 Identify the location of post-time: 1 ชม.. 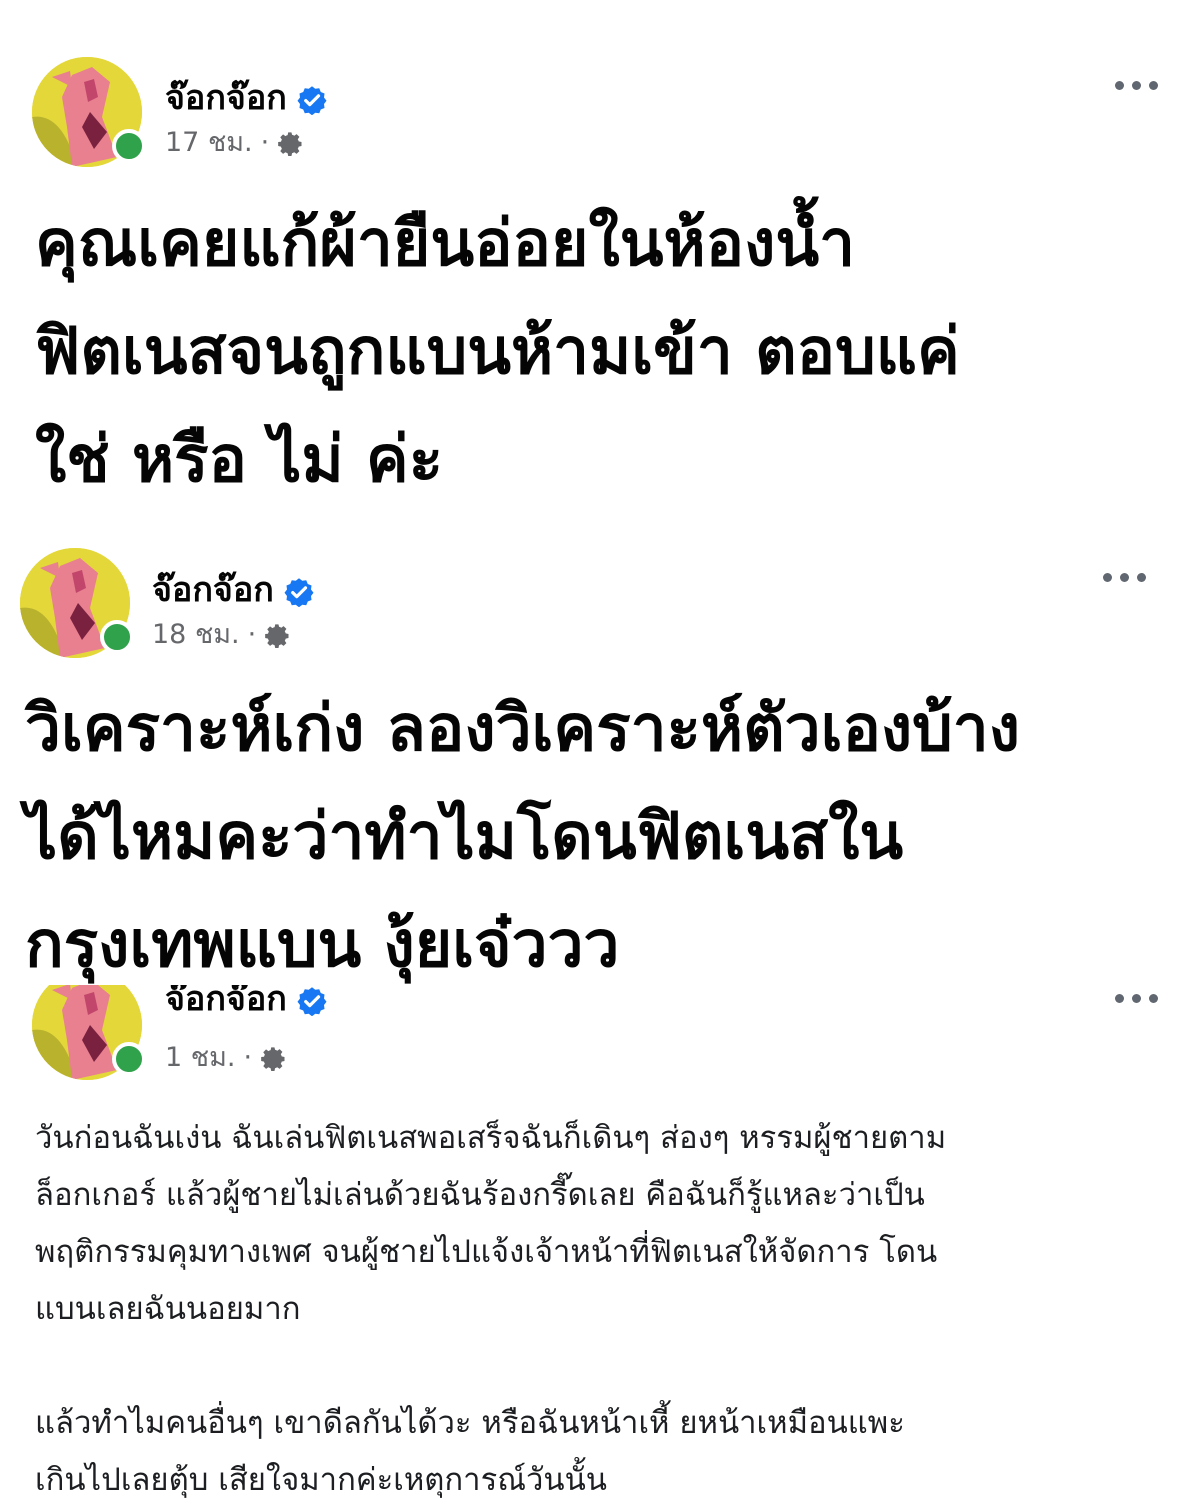
(200, 1057).